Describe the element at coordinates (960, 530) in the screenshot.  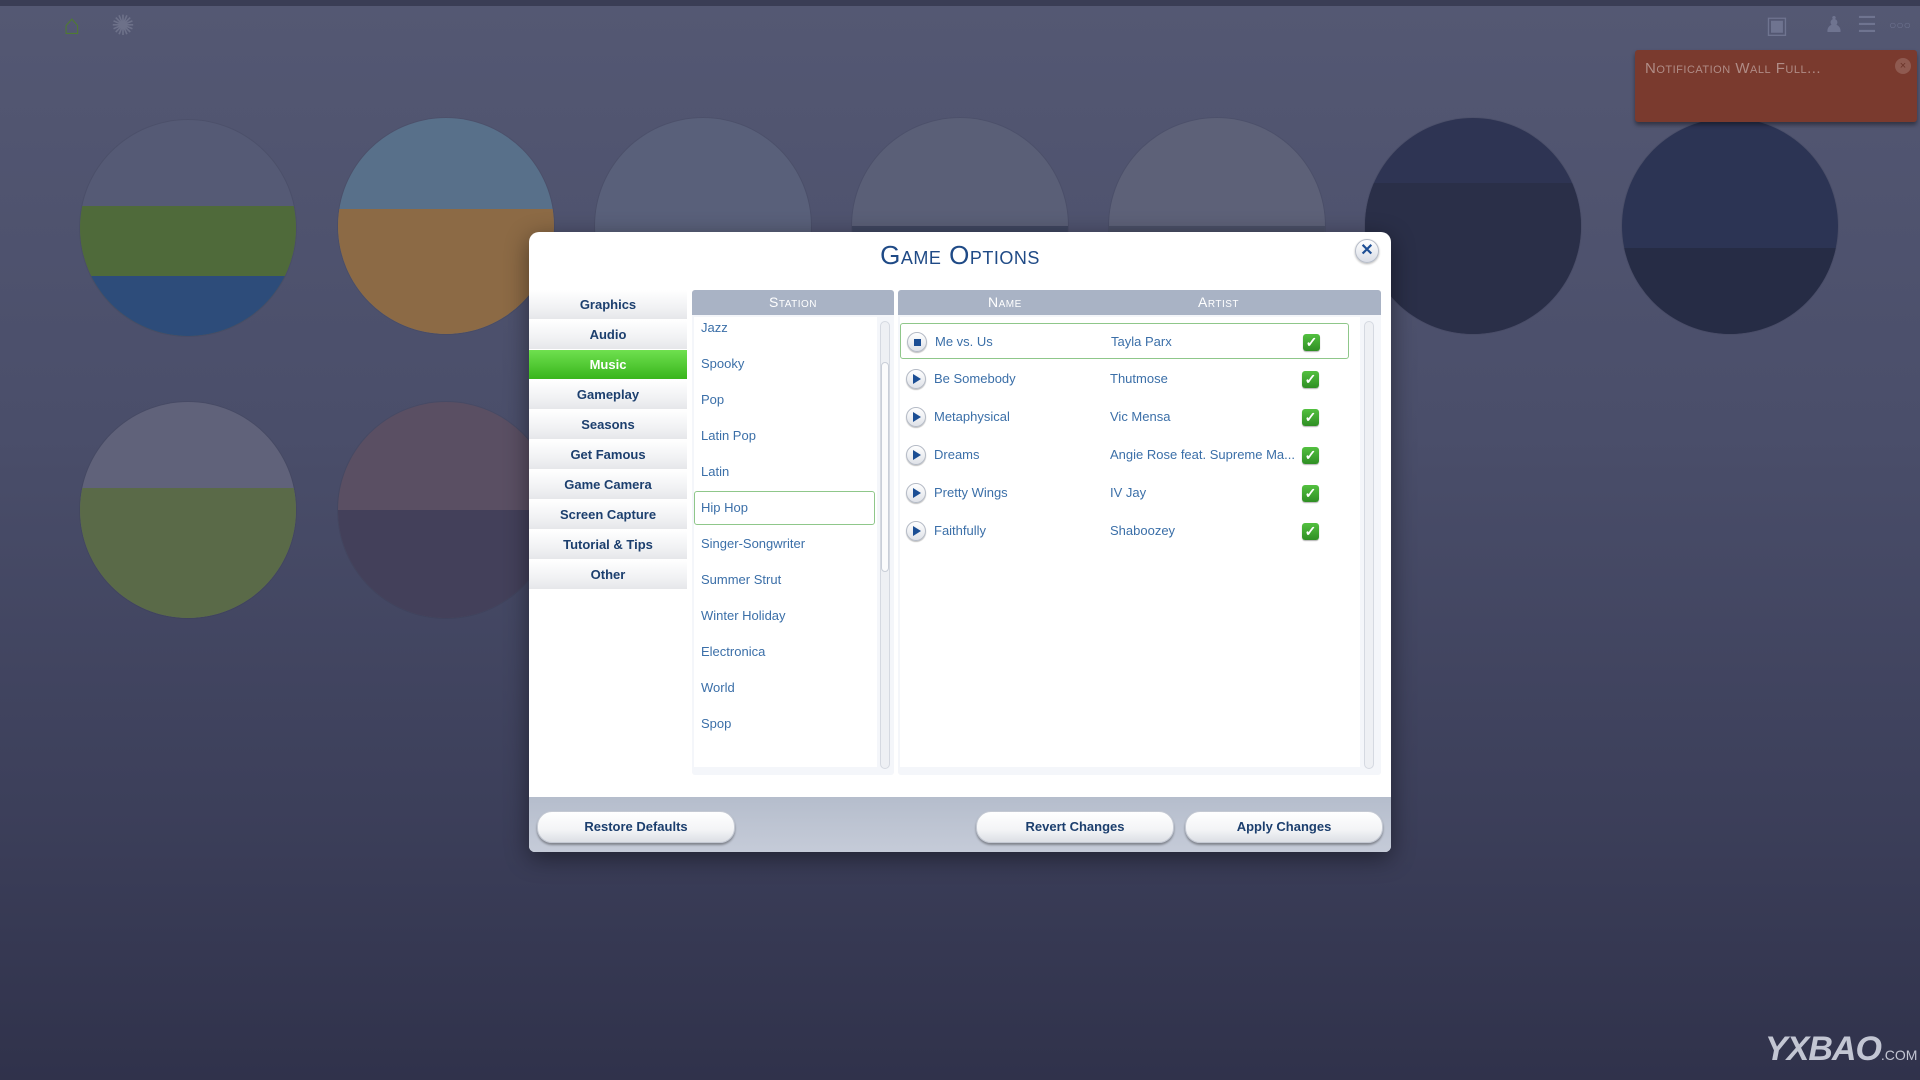
I see `song-name: Faithfully` at that location.